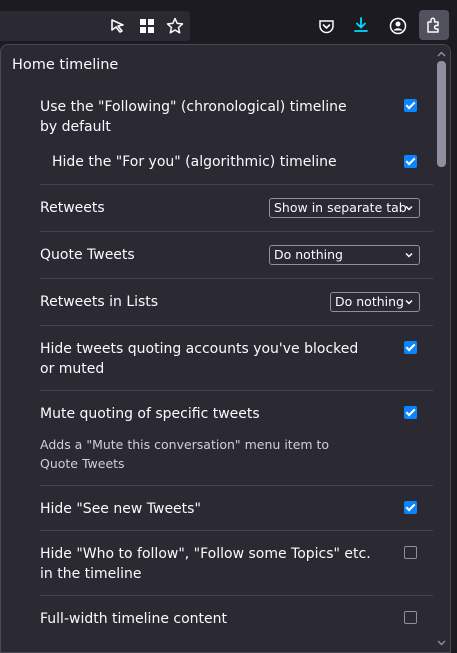 The image size is (457, 653). What do you see at coordinates (65, 65) in the screenshot?
I see `section-title: Home timeline` at bounding box center [65, 65].